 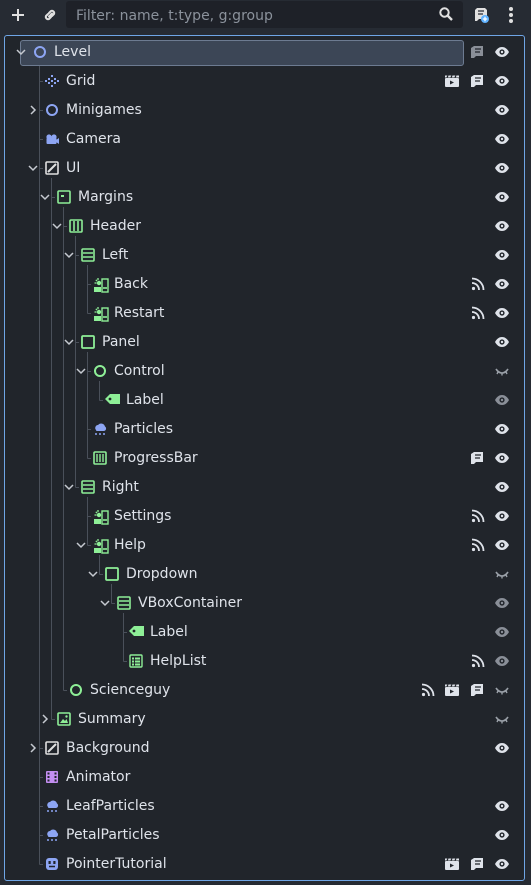 I want to click on tree-row-helplist: HelpList, so click(x=264, y=661).